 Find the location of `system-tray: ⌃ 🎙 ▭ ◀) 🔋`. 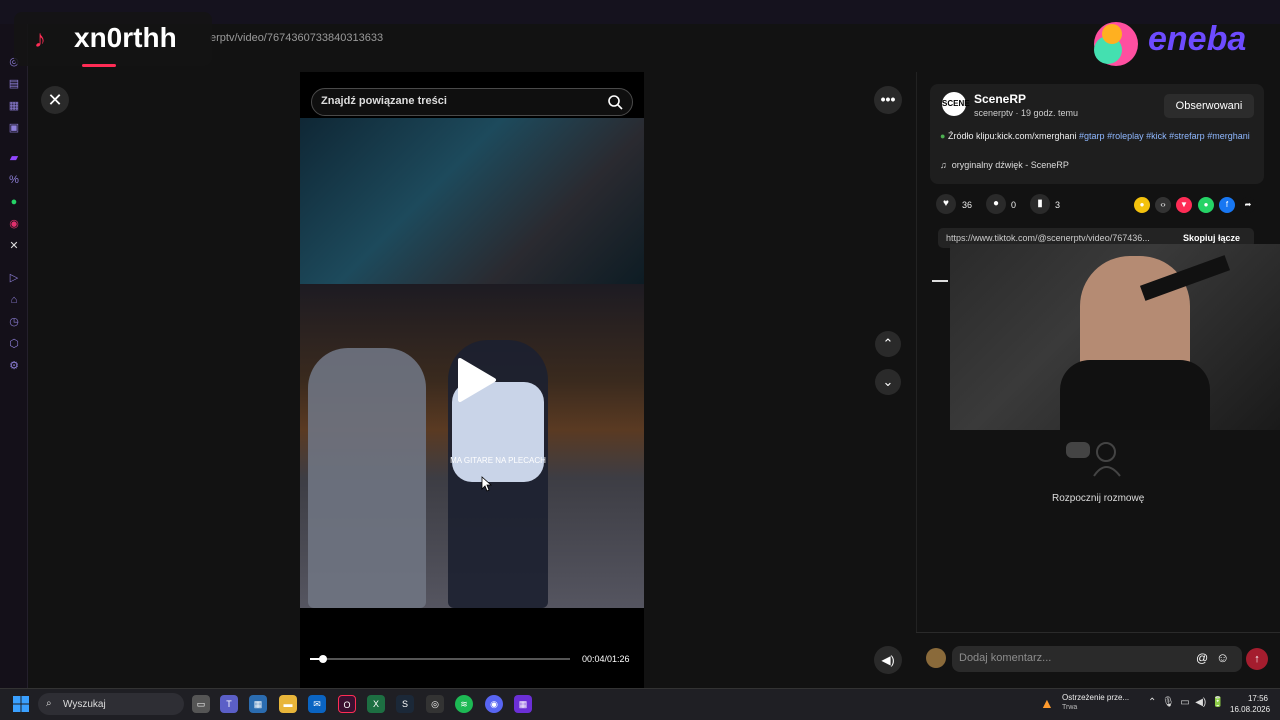

system-tray: ⌃ 🎙 ▭ ◀) 🔋 is located at coordinates (1186, 702).